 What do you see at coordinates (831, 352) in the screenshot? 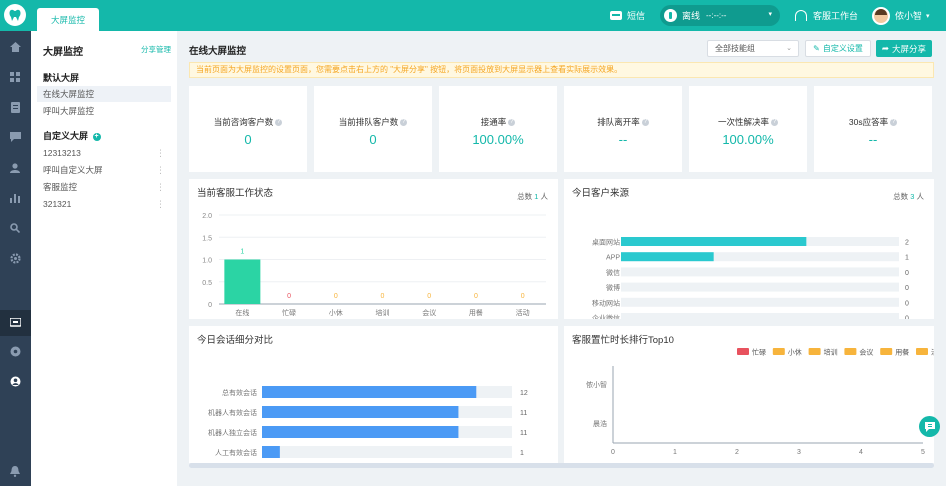
I see `legend-label: 培训` at bounding box center [831, 352].